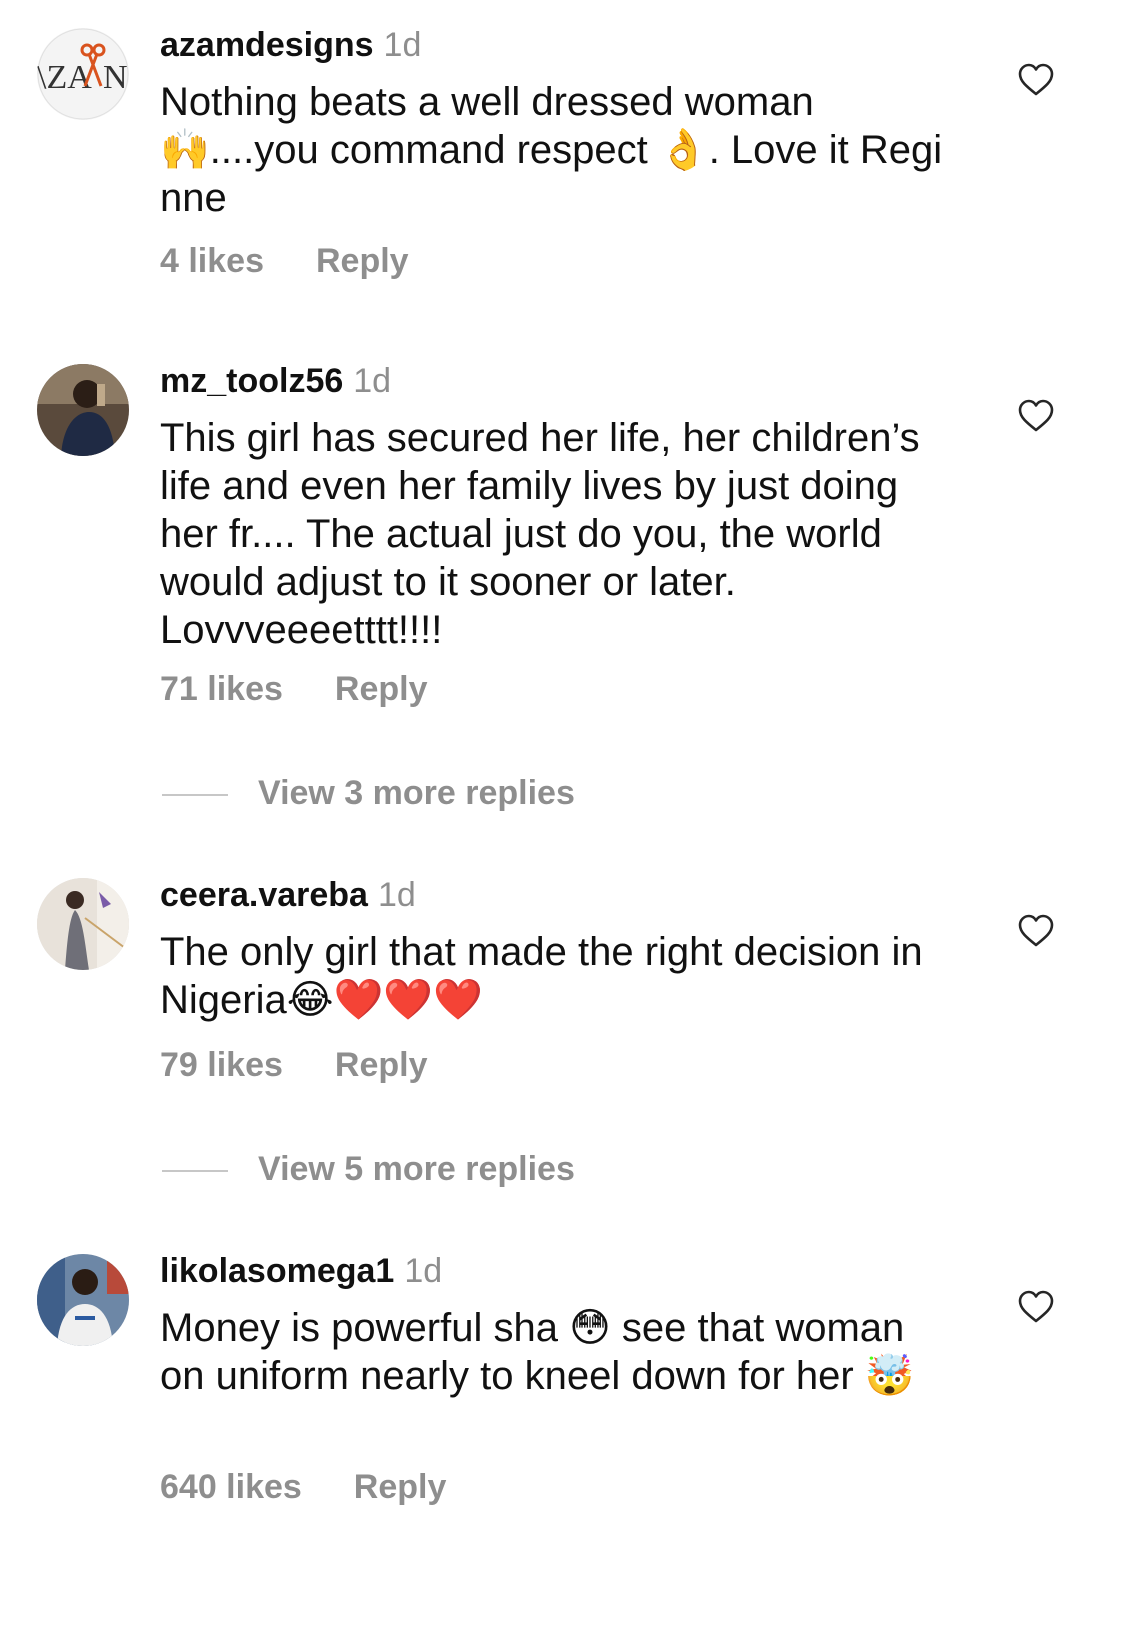 The width and height of the screenshot is (1125, 1636). Describe the element at coordinates (212, 261) in the screenshot. I see `likes-count: 4 likes` at that location.